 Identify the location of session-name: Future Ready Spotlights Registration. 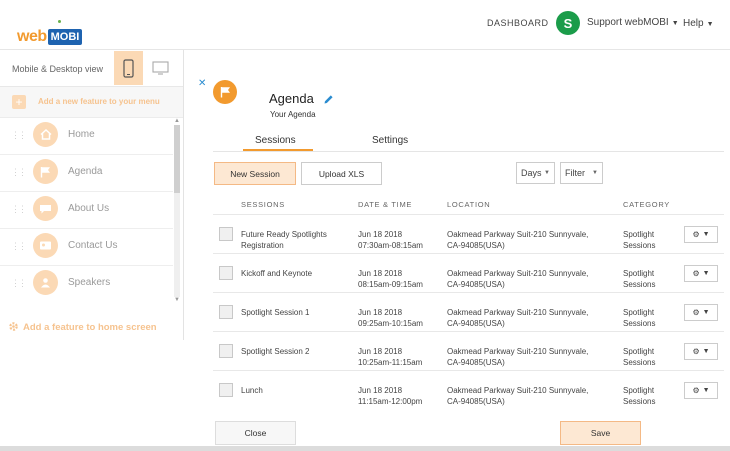
(284, 240).